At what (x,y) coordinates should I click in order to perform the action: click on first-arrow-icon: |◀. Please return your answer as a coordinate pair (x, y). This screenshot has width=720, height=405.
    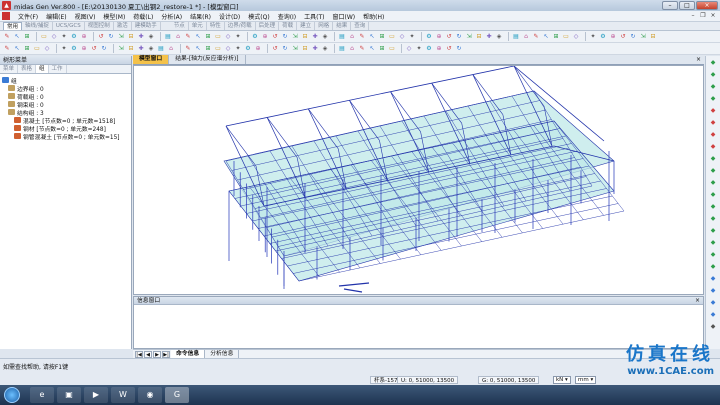
    Looking at the image, I should click on (139, 354).